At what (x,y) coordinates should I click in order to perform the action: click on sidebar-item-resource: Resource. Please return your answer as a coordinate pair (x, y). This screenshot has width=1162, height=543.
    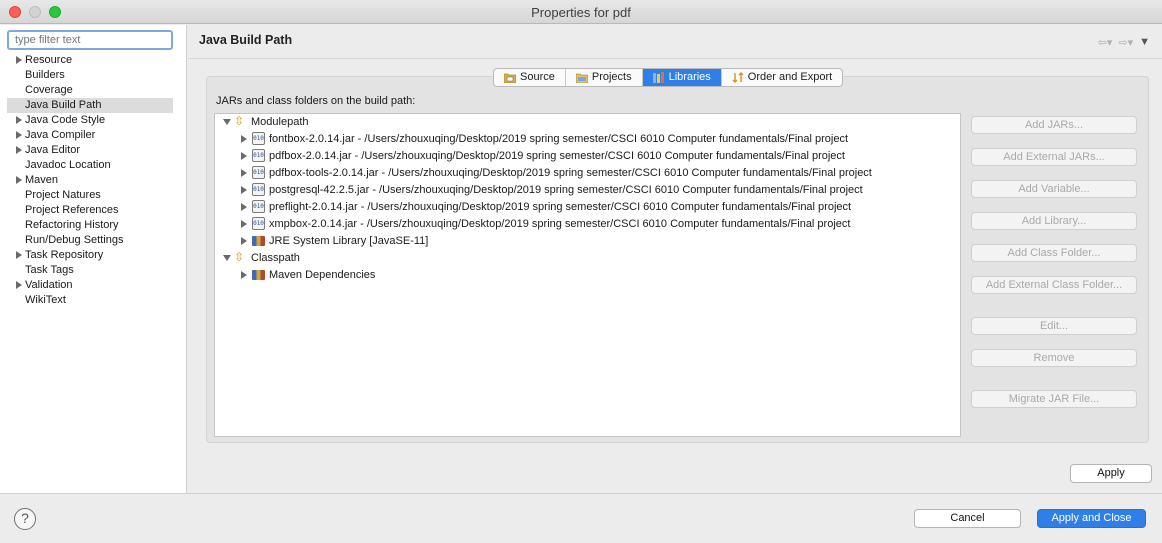
    Looking at the image, I should click on (93, 60).